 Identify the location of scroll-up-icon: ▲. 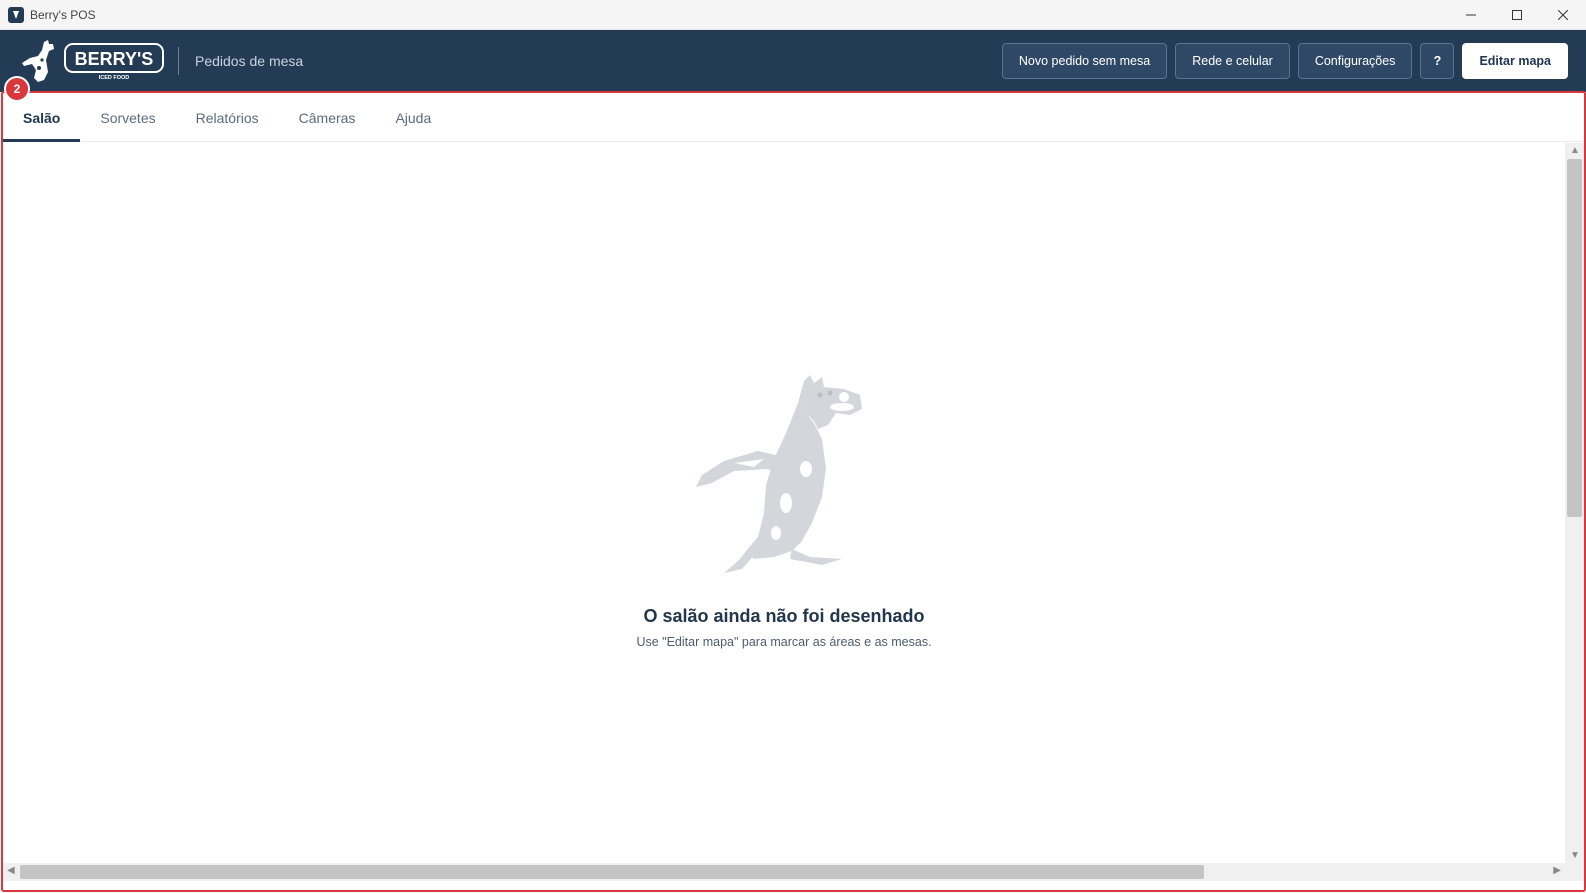
(1575, 150).